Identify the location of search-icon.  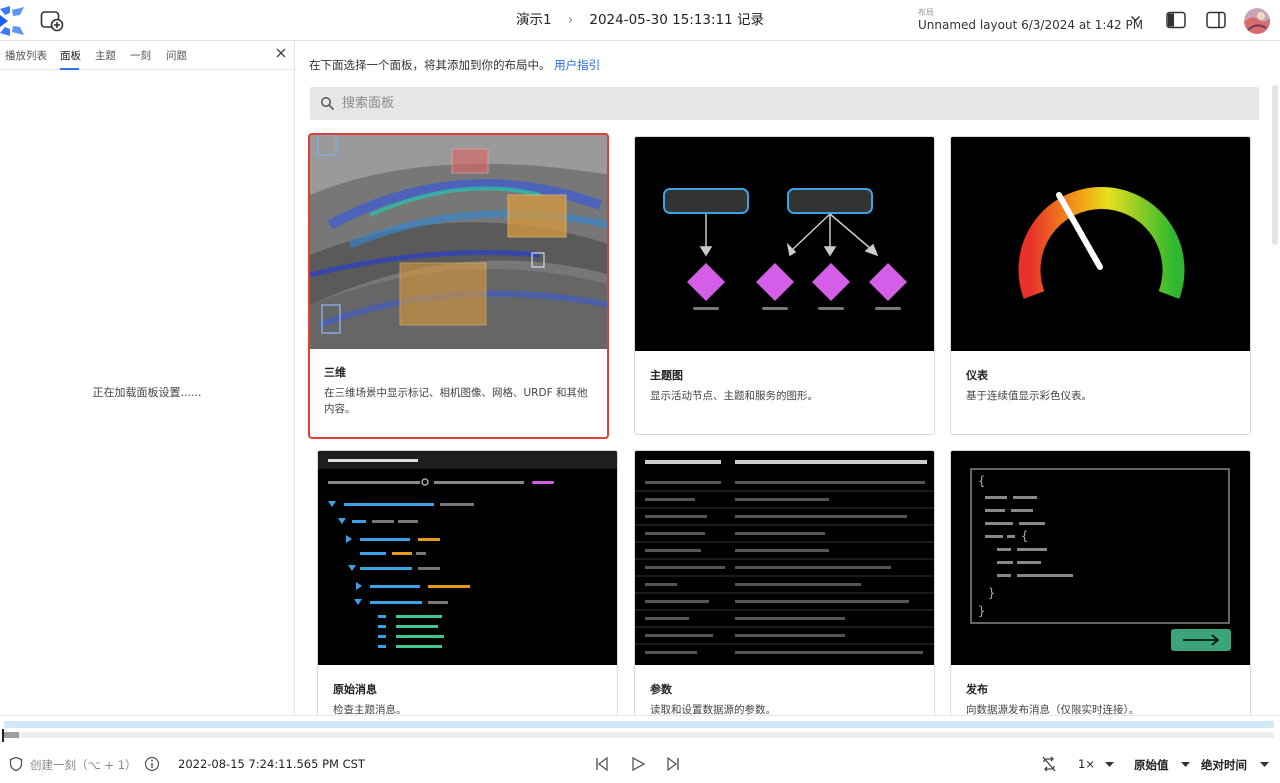
(328, 104).